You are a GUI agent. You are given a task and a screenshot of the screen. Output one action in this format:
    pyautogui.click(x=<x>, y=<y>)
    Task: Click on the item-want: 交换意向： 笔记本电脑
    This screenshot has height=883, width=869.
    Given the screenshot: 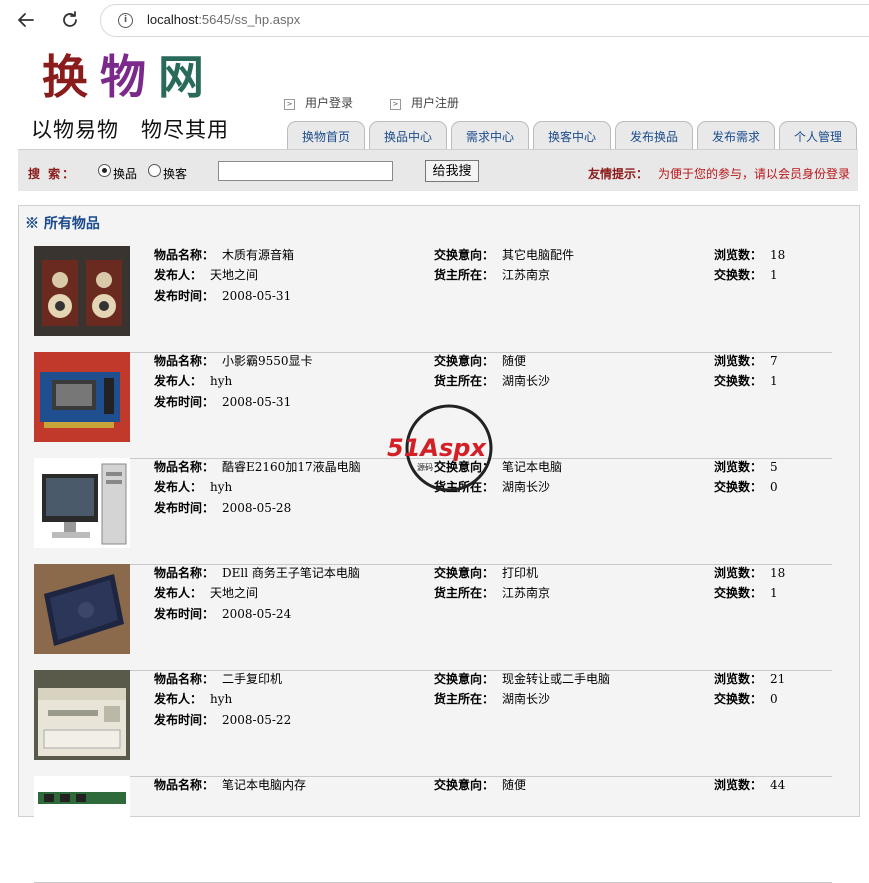 What is the action you would take?
    pyautogui.click(x=498, y=467)
    